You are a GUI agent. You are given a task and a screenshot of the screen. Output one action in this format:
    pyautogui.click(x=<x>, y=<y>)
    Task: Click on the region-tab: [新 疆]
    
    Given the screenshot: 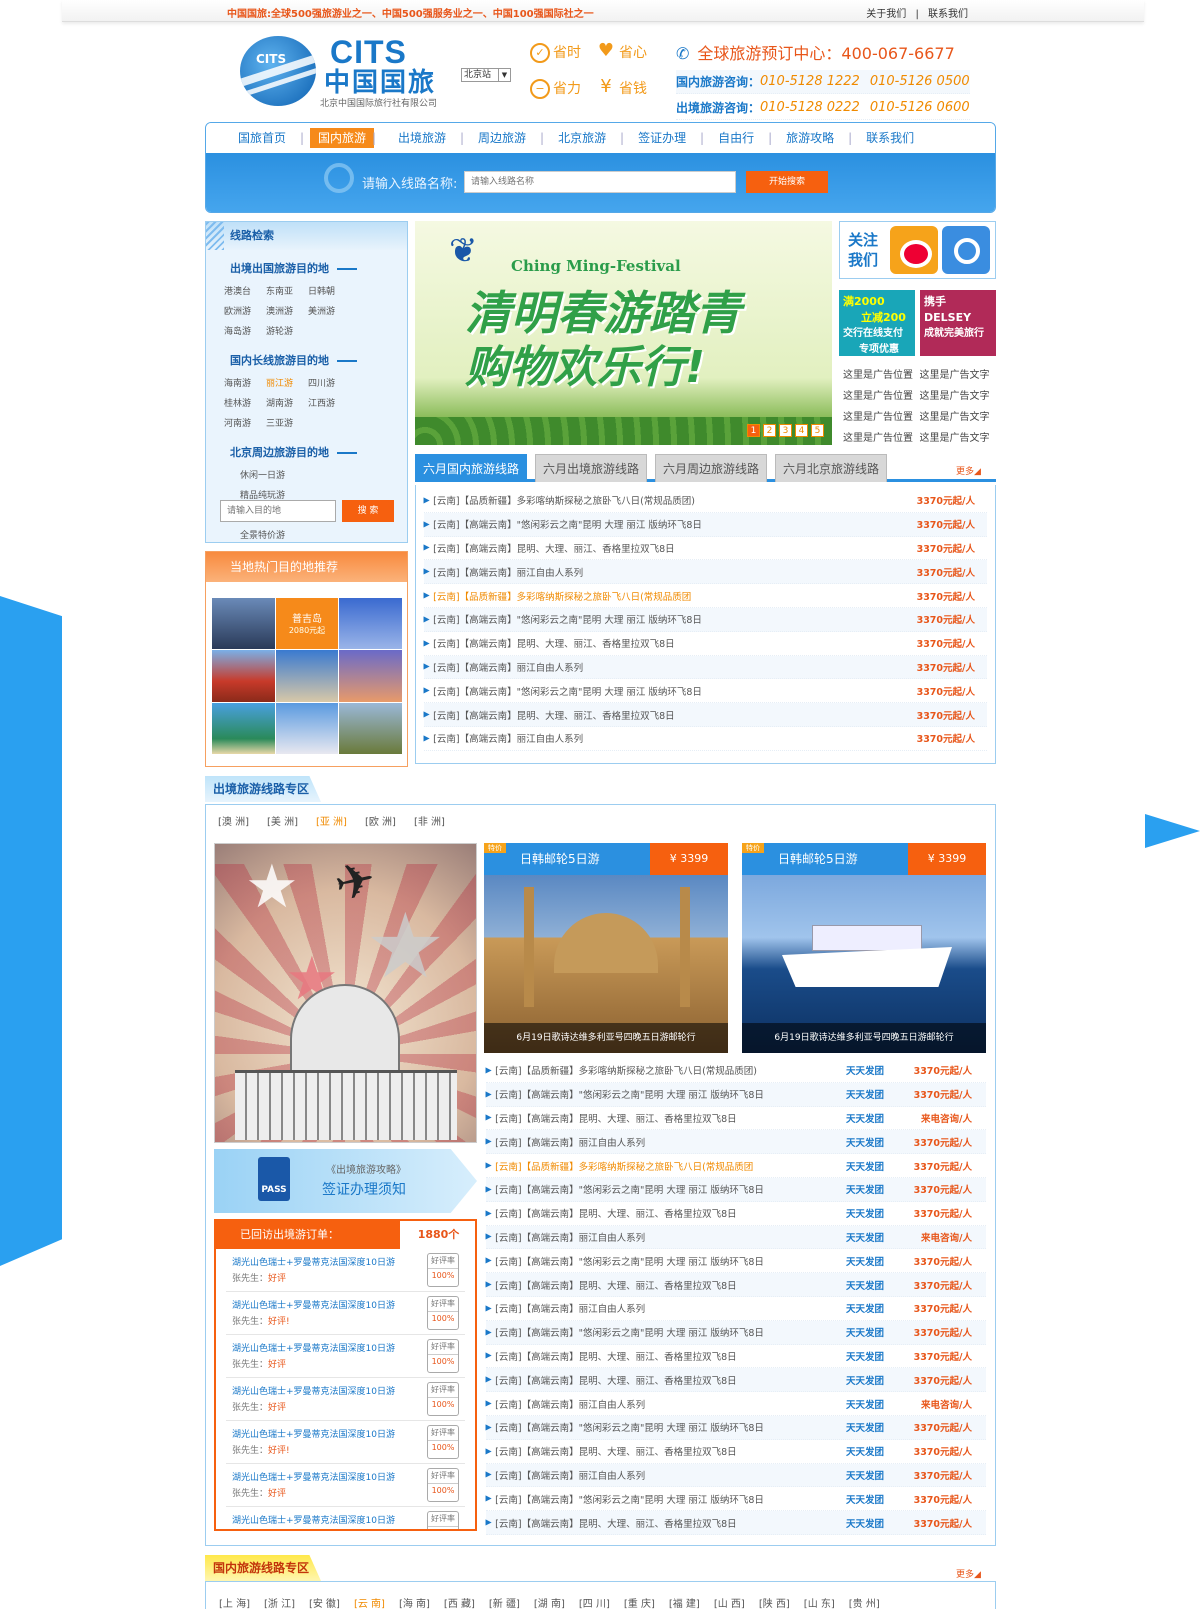 What is the action you would take?
    pyautogui.click(x=504, y=1602)
    